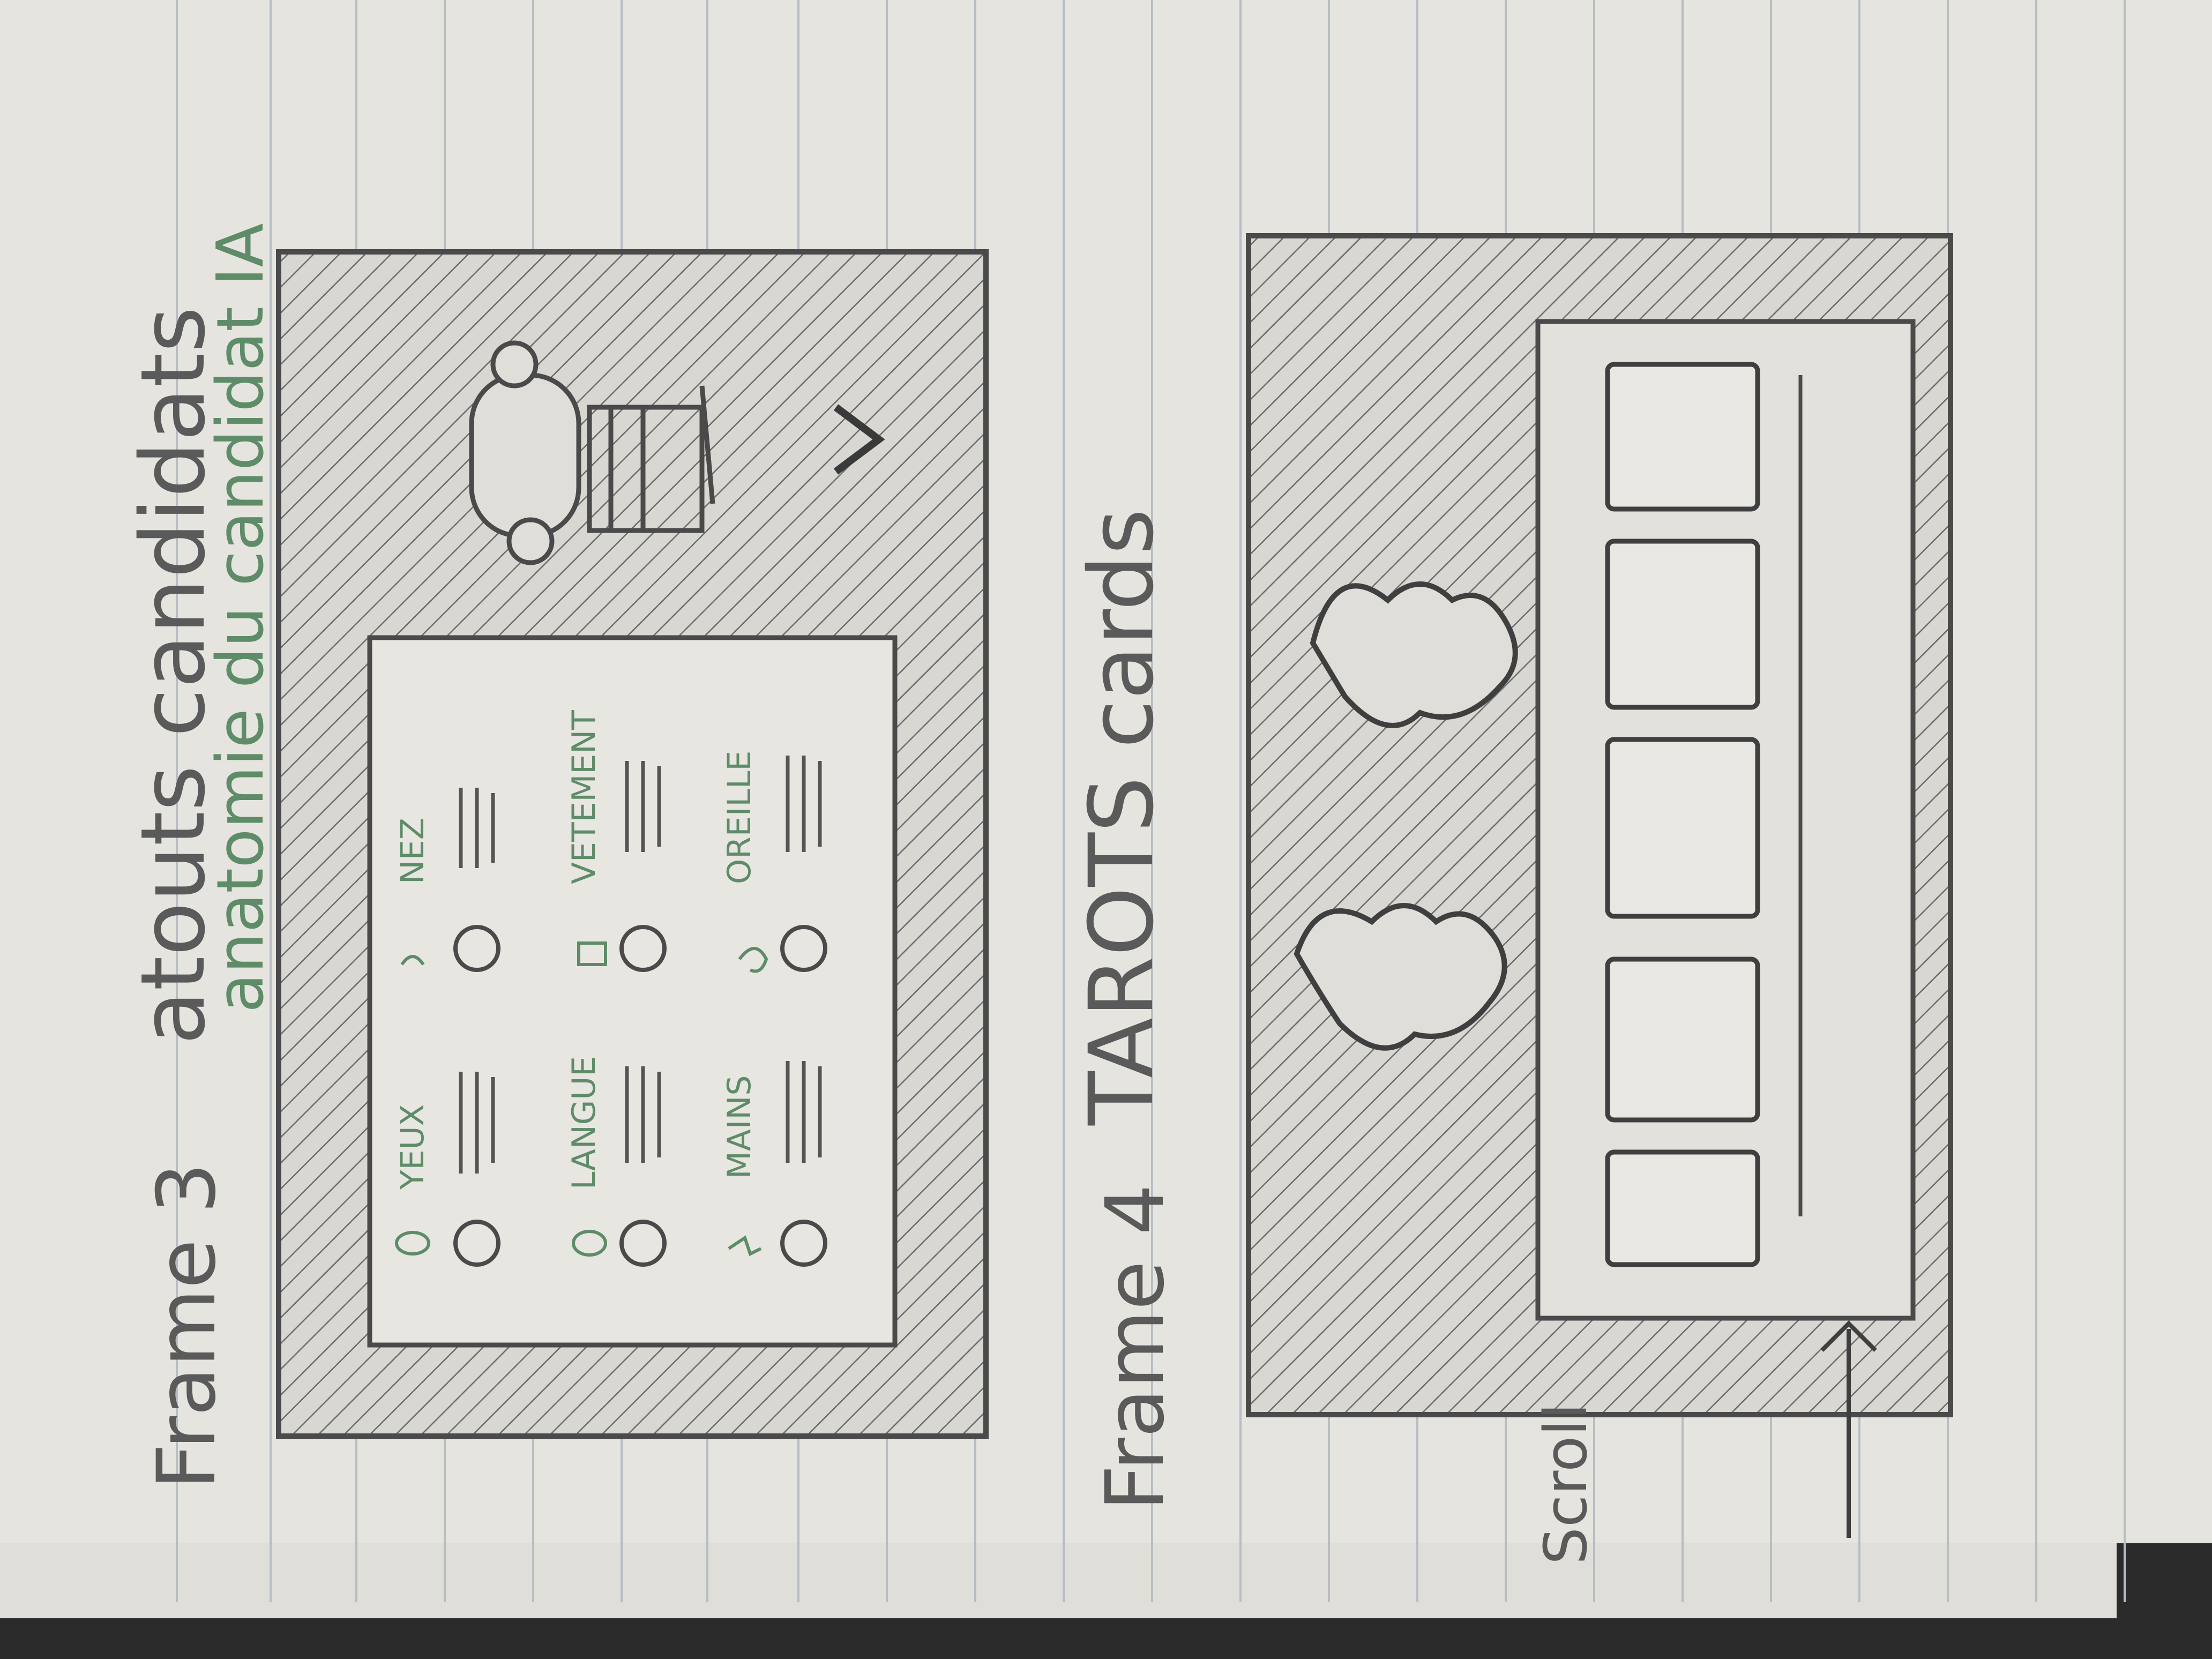 The image size is (2212, 1659). What do you see at coordinates (1121, 817) in the screenshot?
I see `frame4-heading: TAROTS cards` at bounding box center [1121, 817].